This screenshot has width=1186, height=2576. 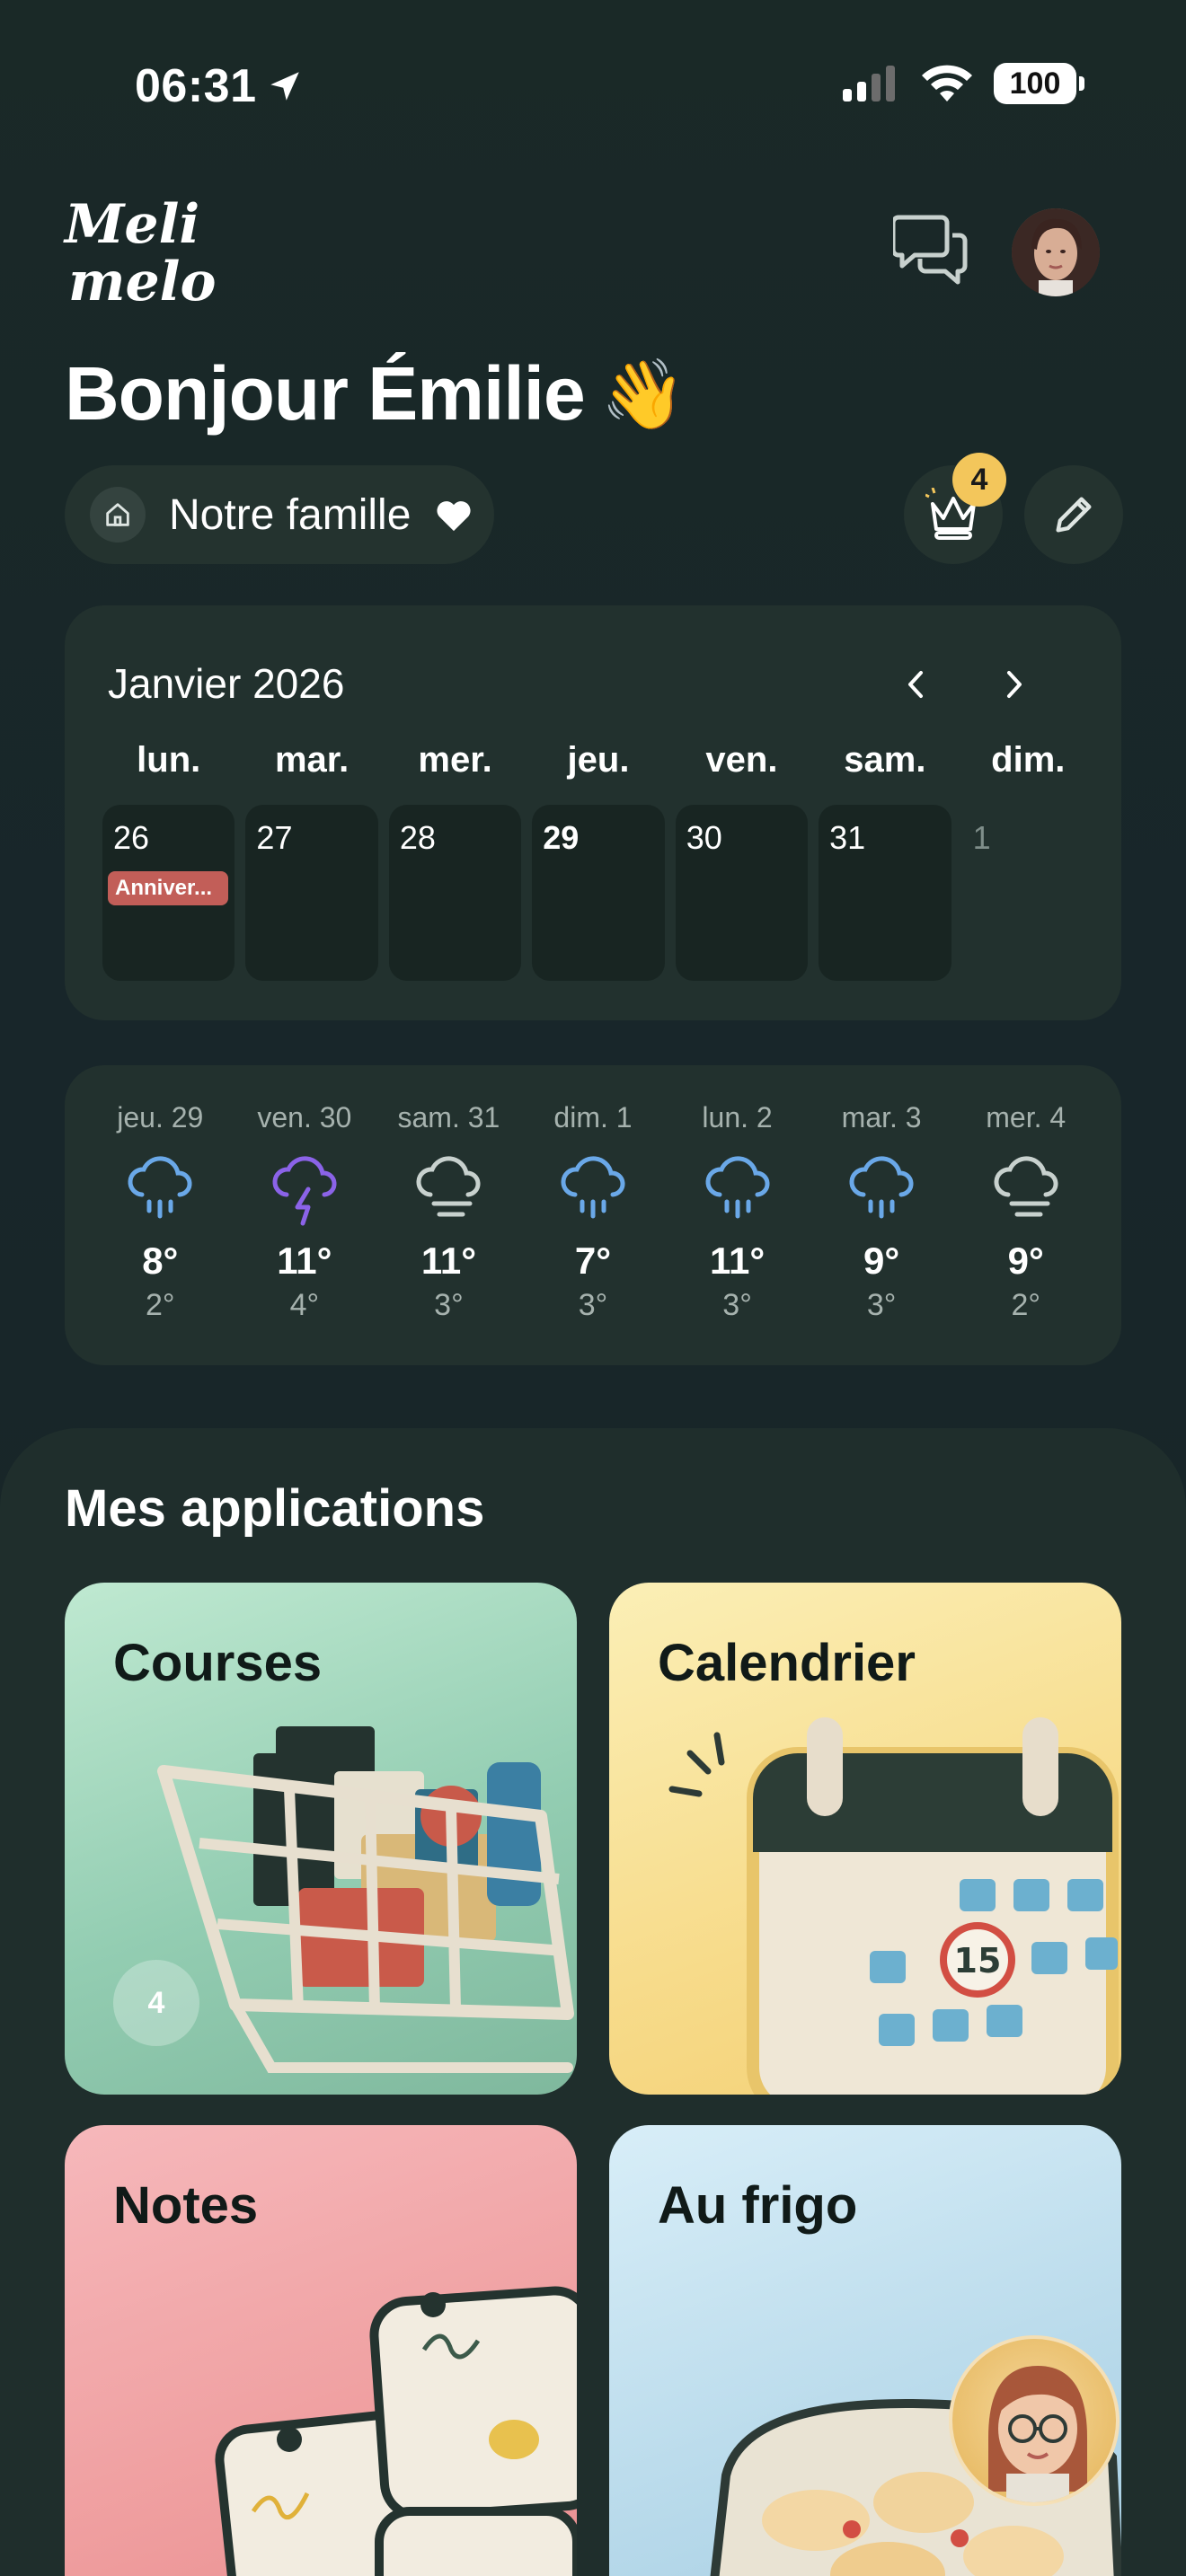 I want to click on weekday-label: jeu., so click(x=598, y=760).